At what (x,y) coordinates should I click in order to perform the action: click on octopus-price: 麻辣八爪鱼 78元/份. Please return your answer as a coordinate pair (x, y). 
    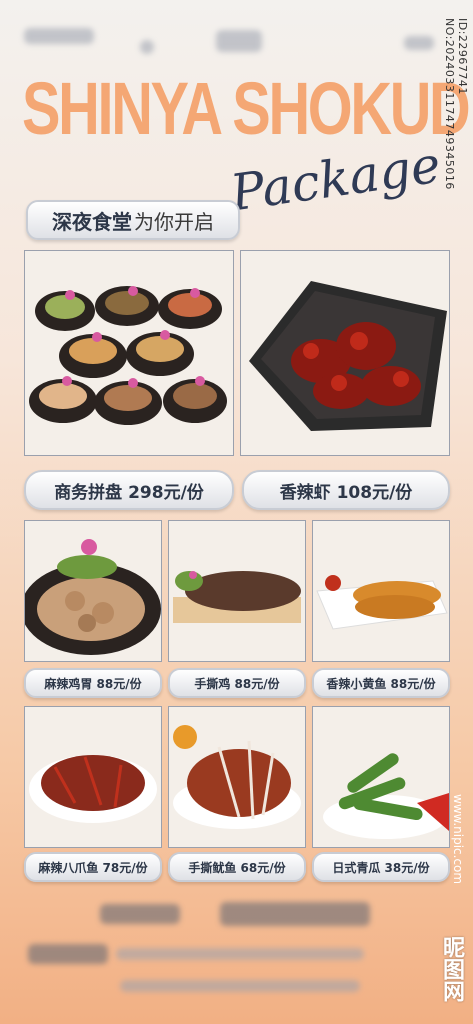
    Looking at the image, I should click on (93, 867).